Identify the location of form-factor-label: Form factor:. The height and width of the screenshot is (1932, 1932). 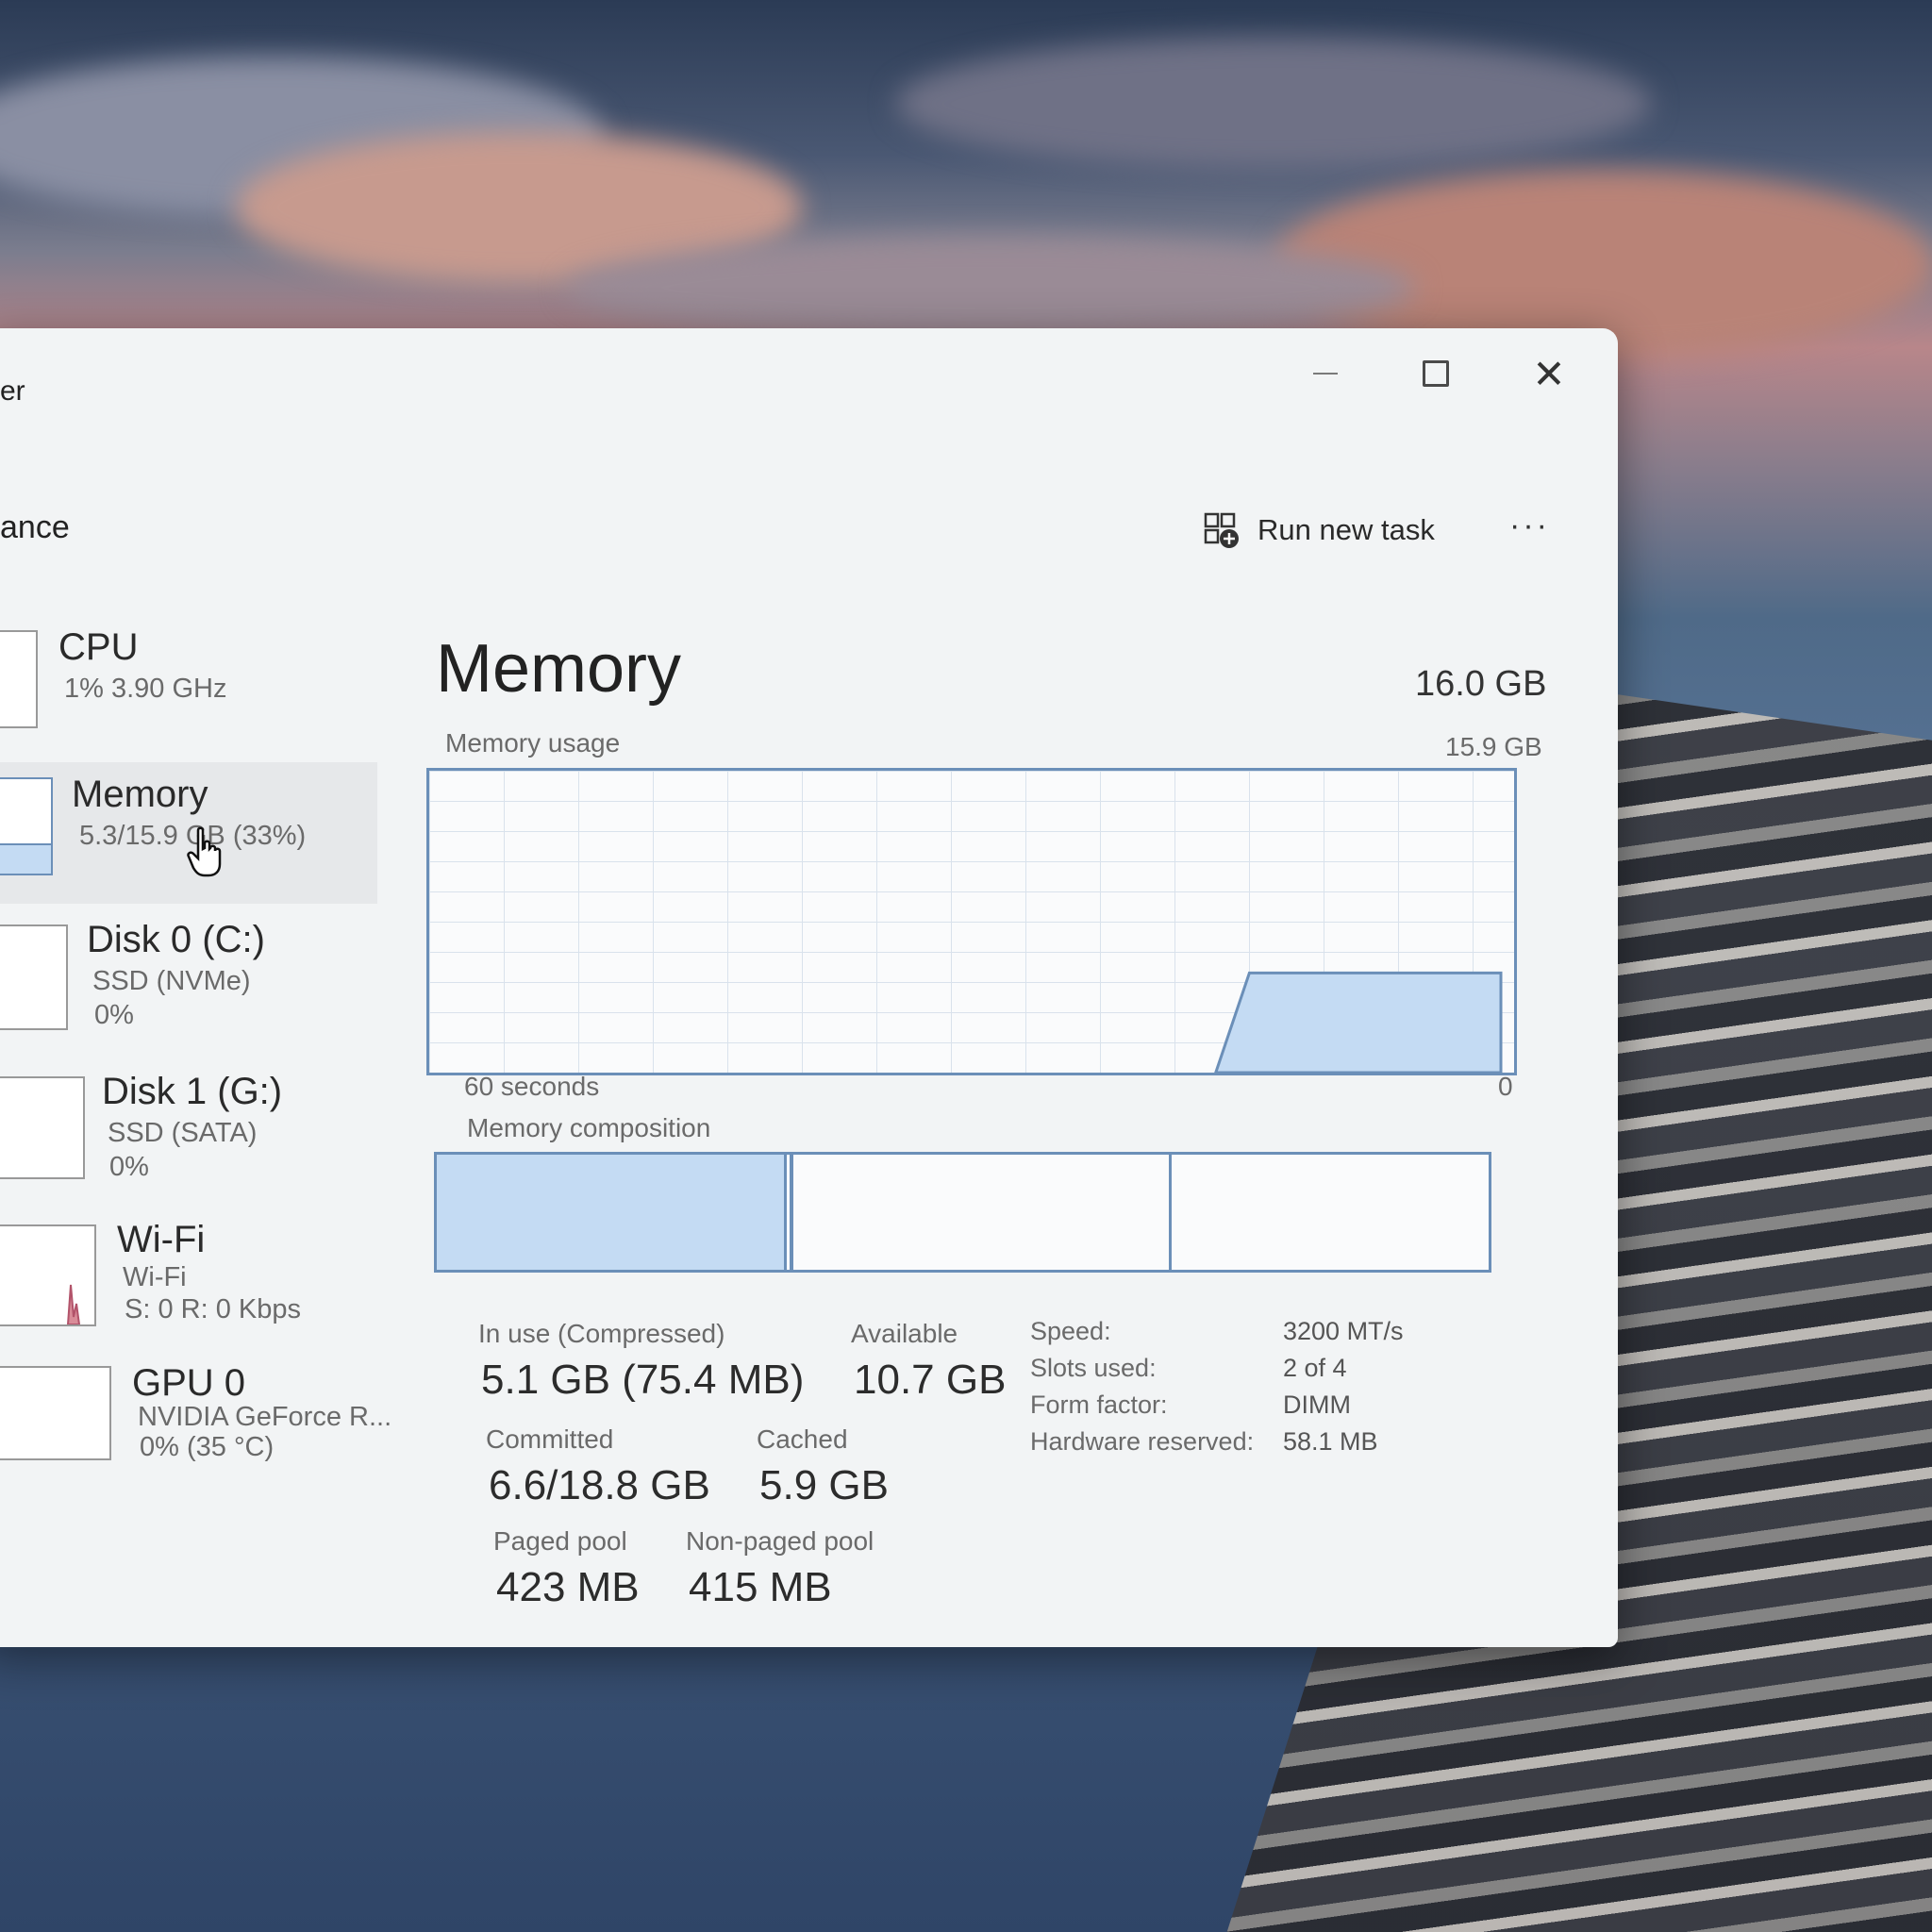
(1099, 1405).